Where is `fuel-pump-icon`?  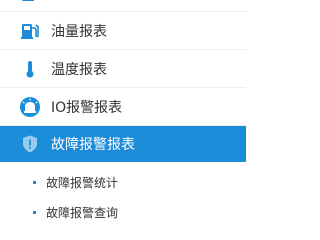
fuel-pump-icon is located at coordinates (30, 31).